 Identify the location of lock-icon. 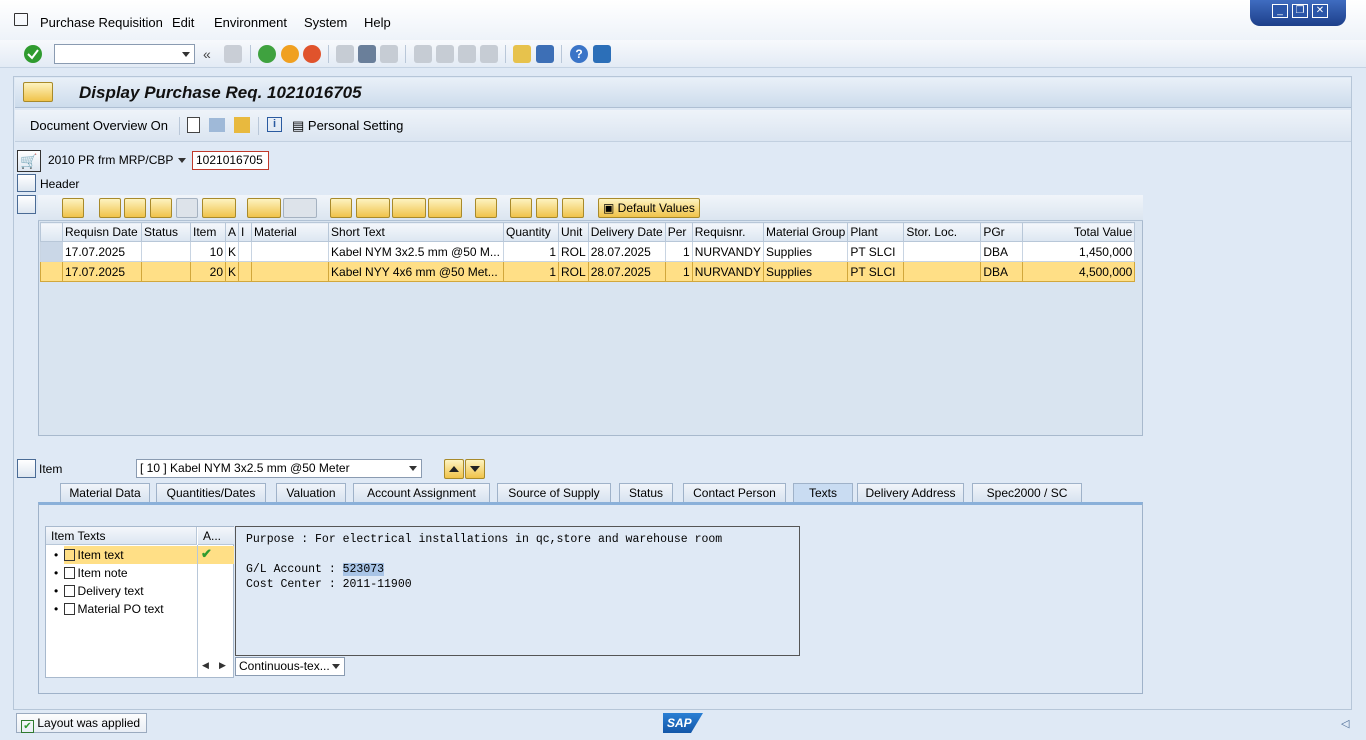
(573, 208).